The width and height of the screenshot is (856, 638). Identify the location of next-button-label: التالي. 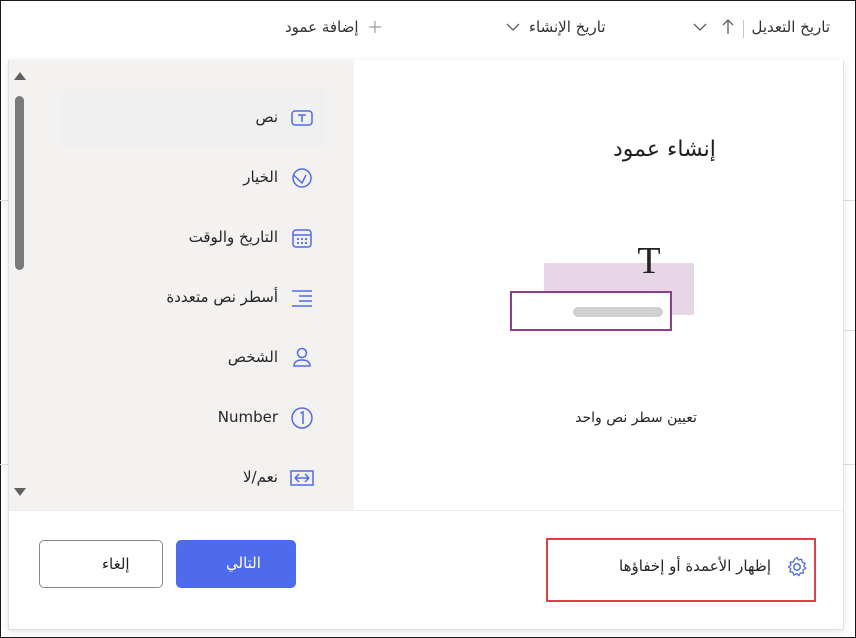
(243, 563).